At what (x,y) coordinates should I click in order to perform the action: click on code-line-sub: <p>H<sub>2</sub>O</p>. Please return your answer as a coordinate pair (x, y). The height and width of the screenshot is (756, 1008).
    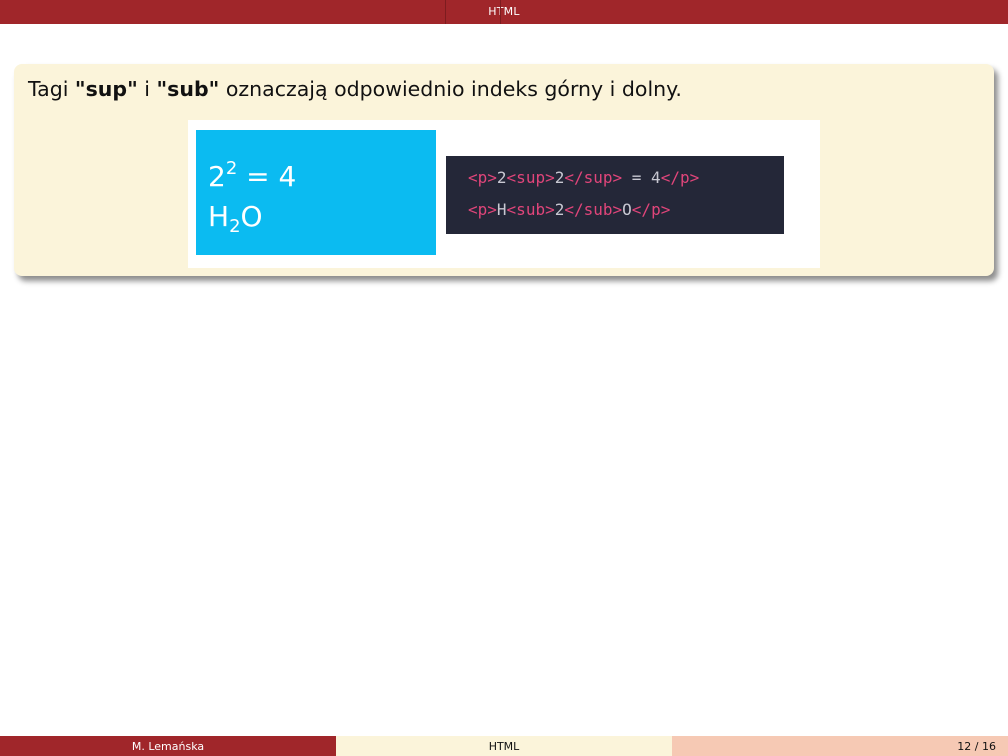
    Looking at the image, I should click on (569, 209).